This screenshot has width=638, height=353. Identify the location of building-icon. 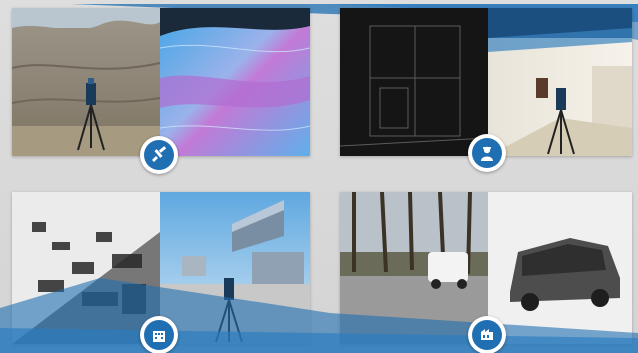
(159, 335).